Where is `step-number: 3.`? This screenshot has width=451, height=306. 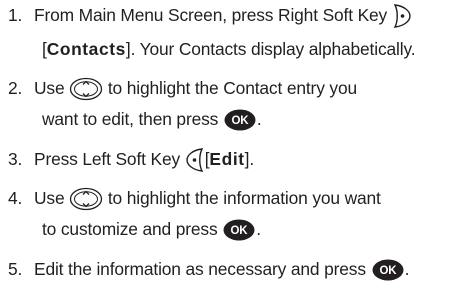 step-number: 3. is located at coordinates (15, 159).